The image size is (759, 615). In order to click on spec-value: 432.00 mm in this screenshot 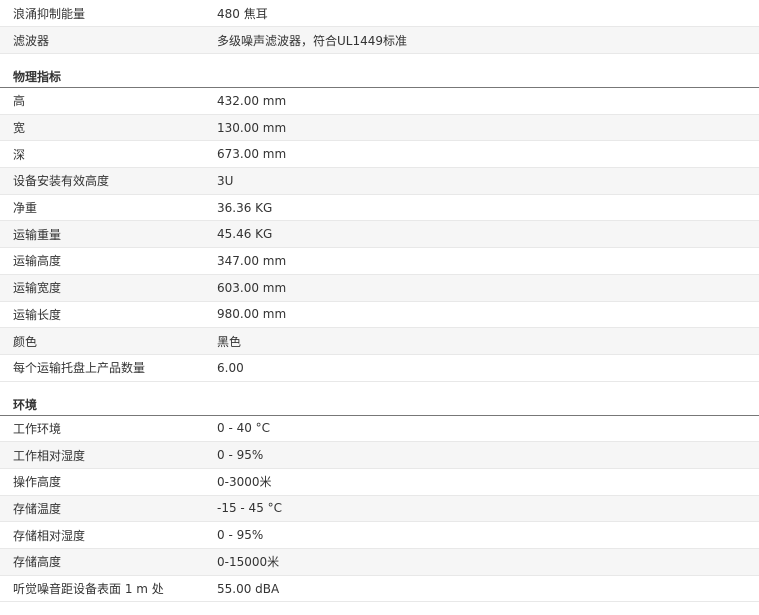, I will do `click(252, 100)`.